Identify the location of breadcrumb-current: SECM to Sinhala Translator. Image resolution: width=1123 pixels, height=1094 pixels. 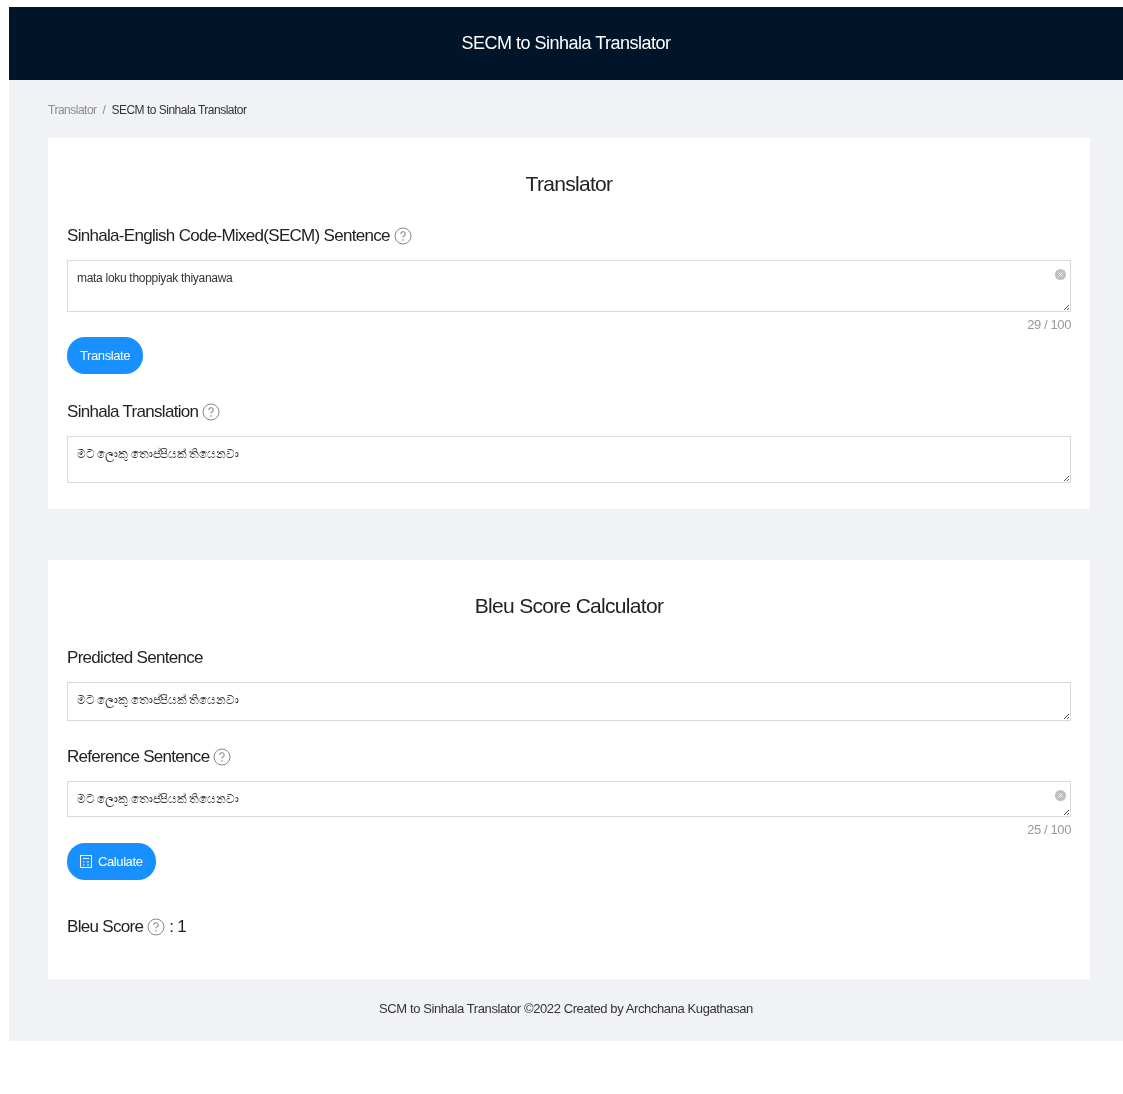
(179, 110).